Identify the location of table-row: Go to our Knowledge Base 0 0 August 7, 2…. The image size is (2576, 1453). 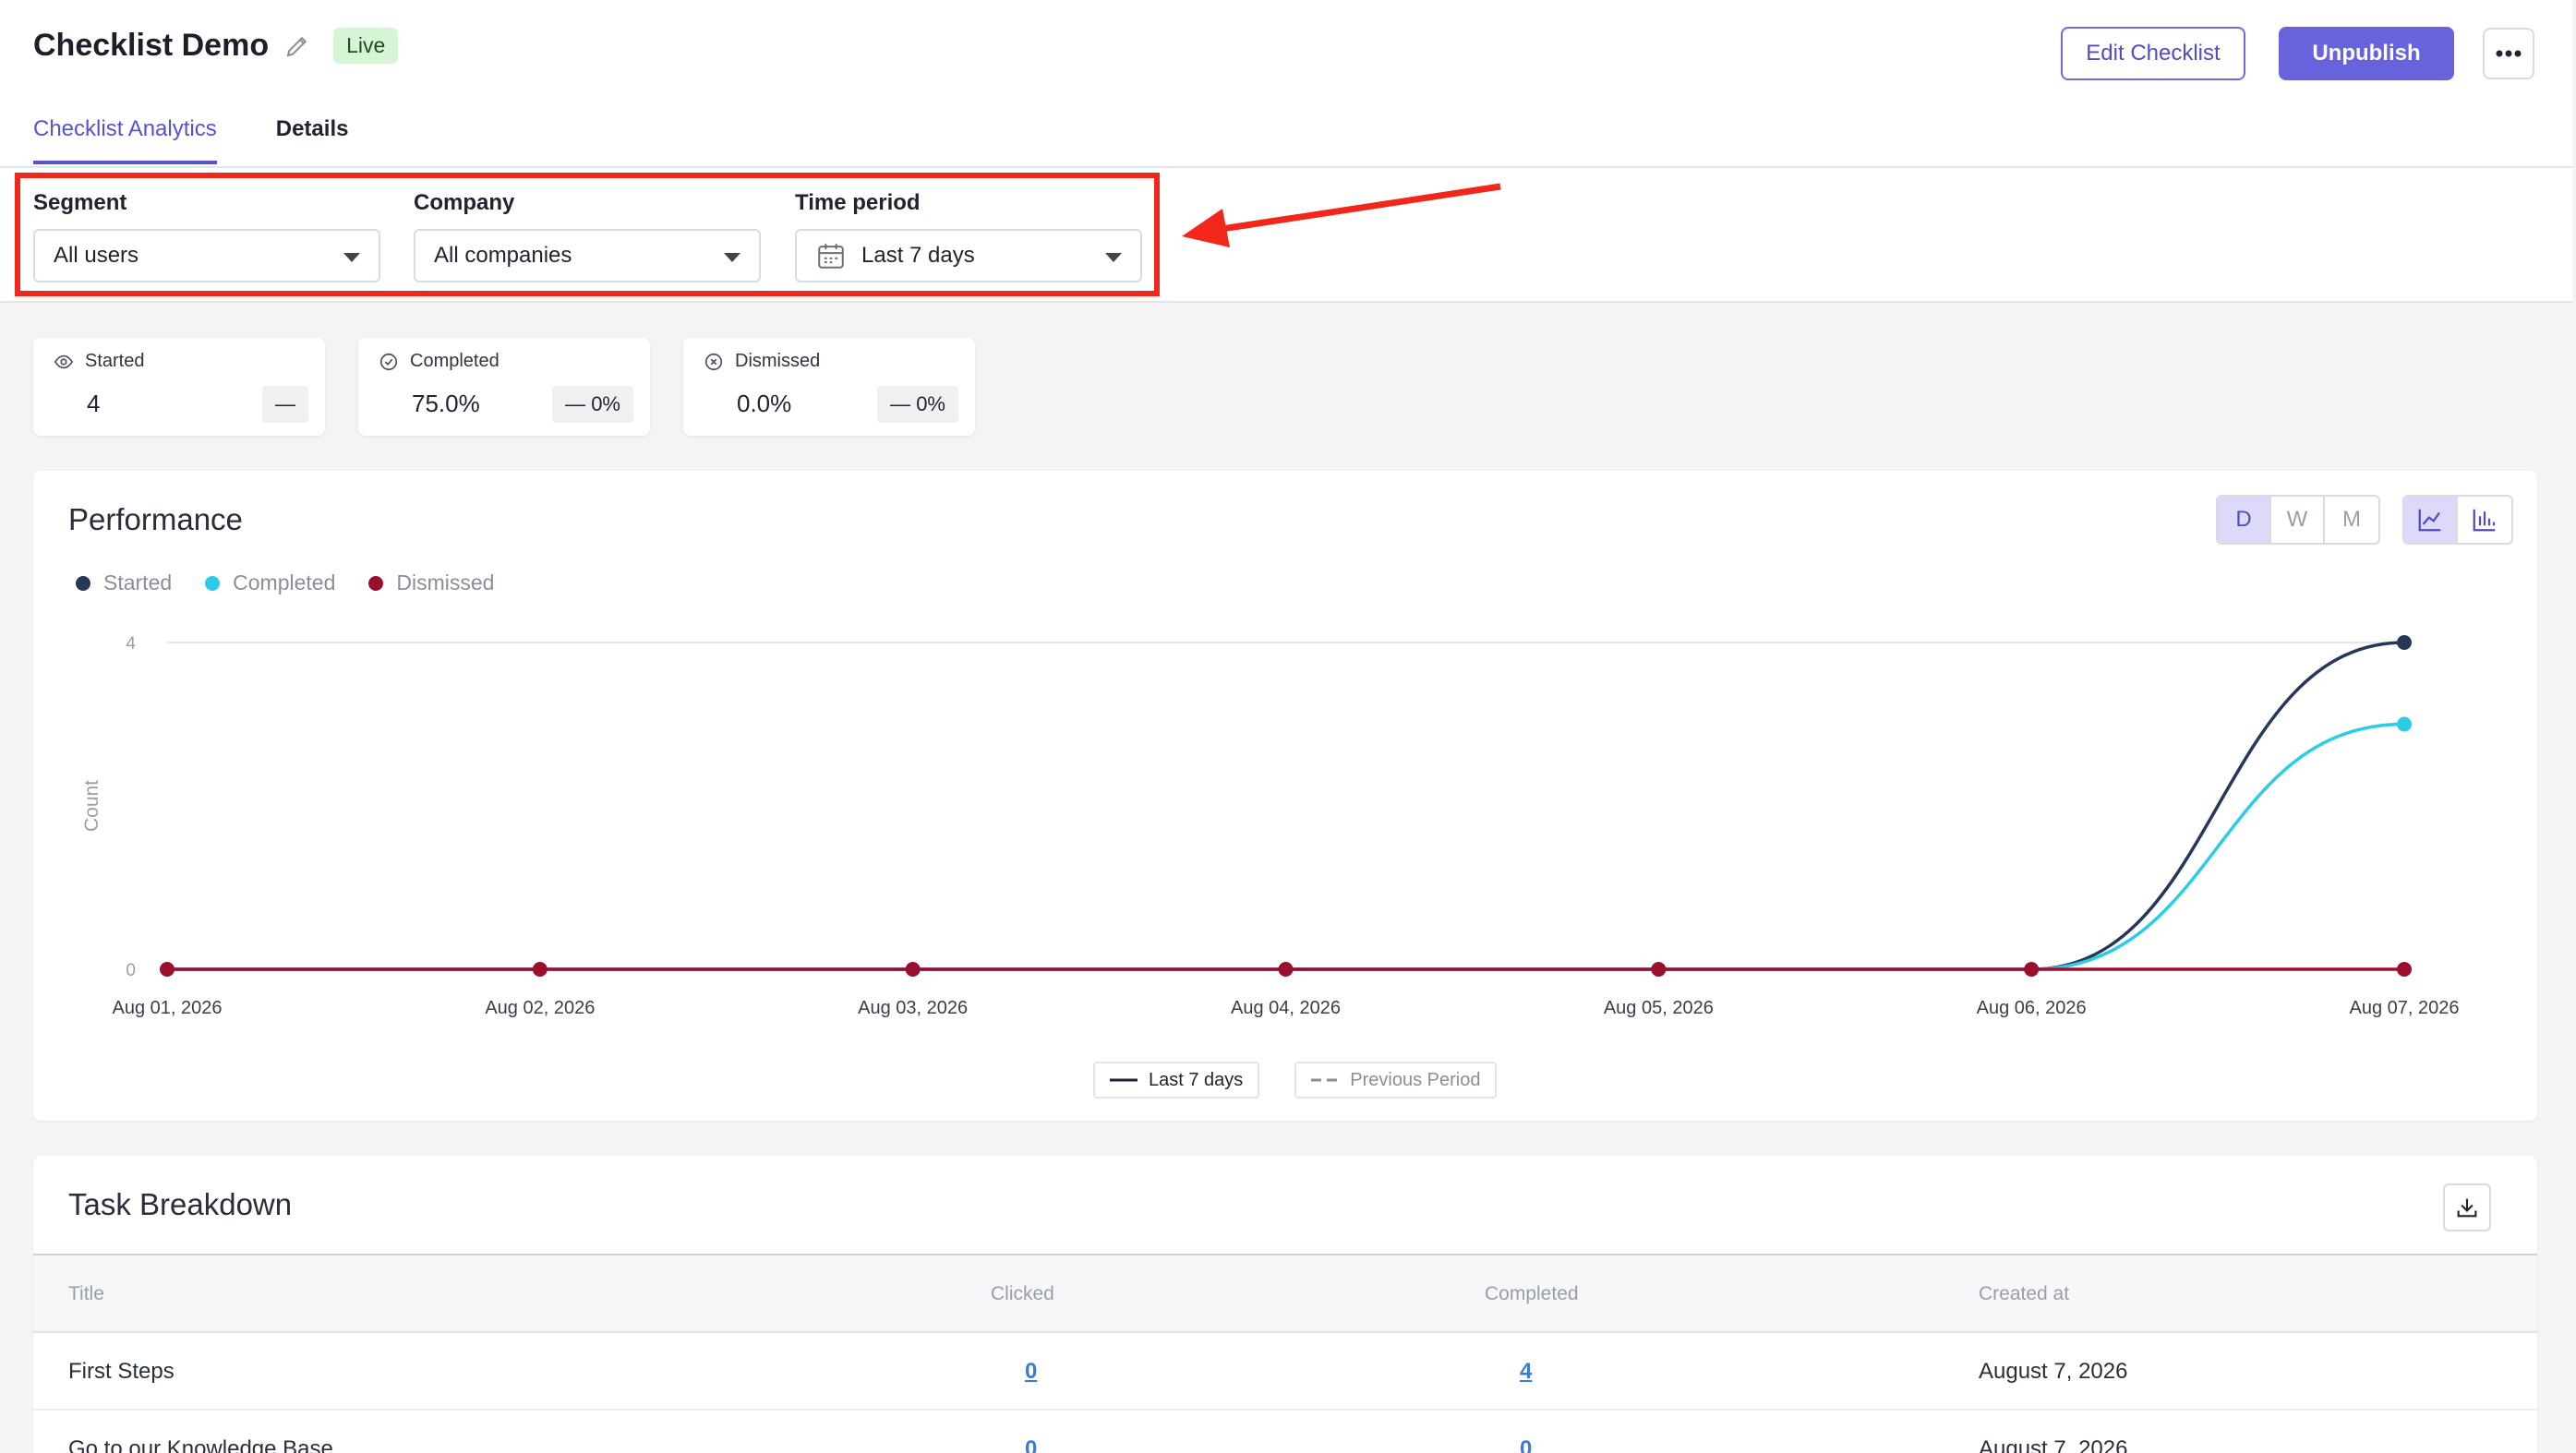
(1285, 1432).